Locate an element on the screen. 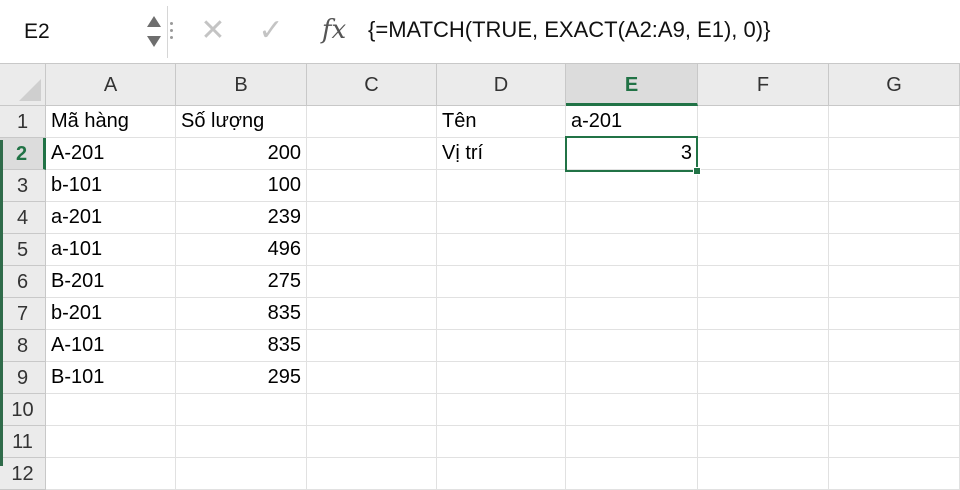 The height and width of the screenshot is (490, 960). cell-f6 is located at coordinates (763, 282).